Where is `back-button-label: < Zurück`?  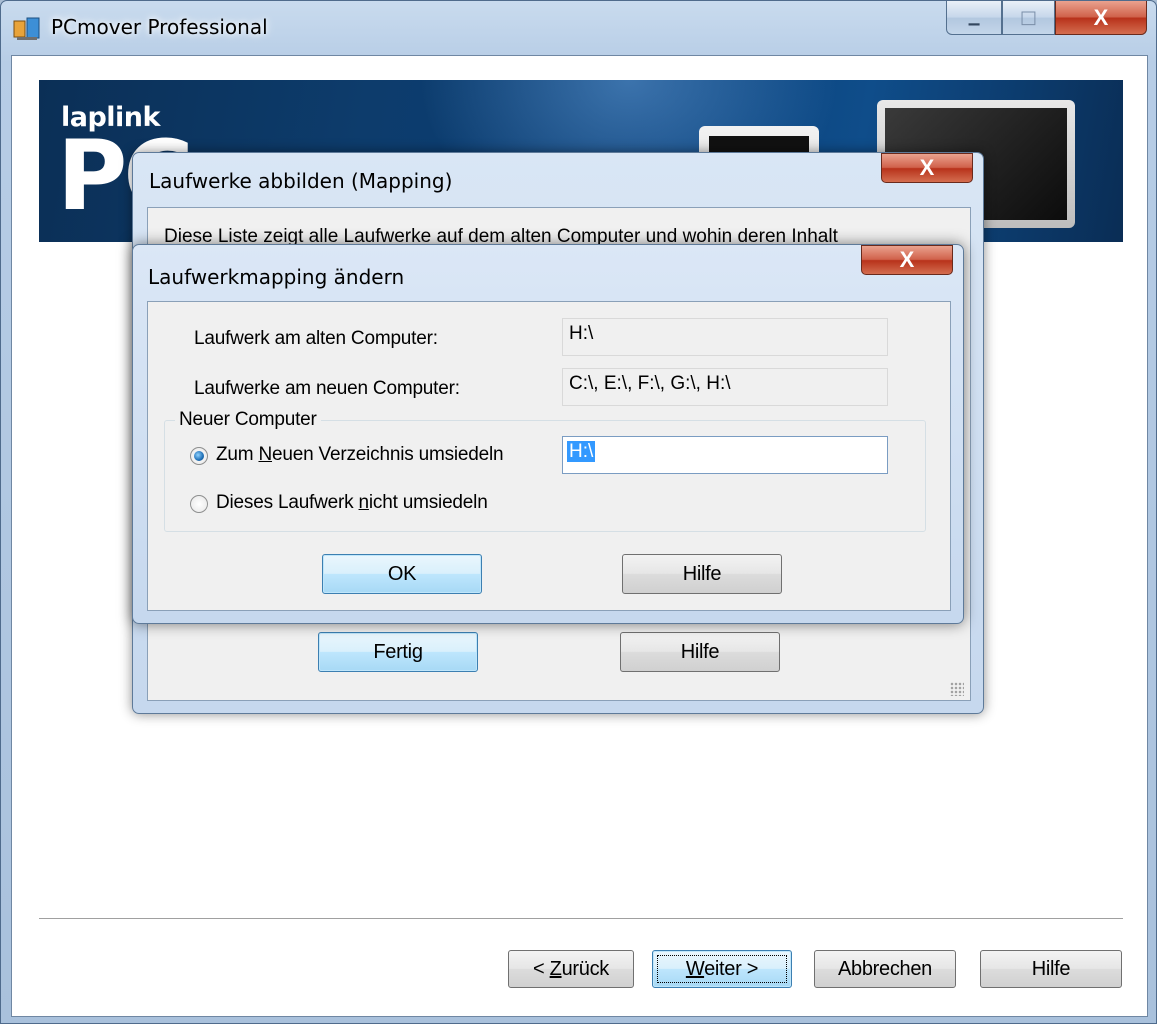
back-button-label: < Zurück is located at coordinates (571, 969).